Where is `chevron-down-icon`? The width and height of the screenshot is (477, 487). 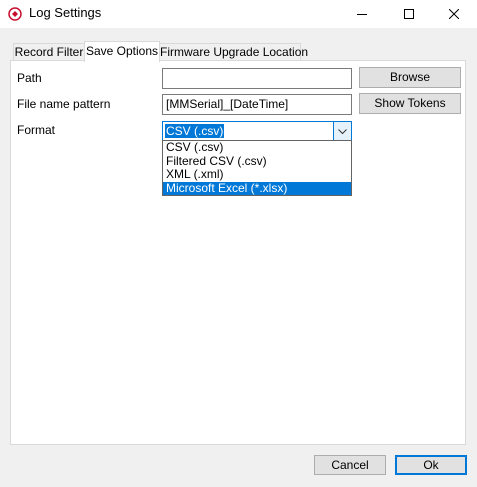 chevron-down-icon is located at coordinates (342, 131).